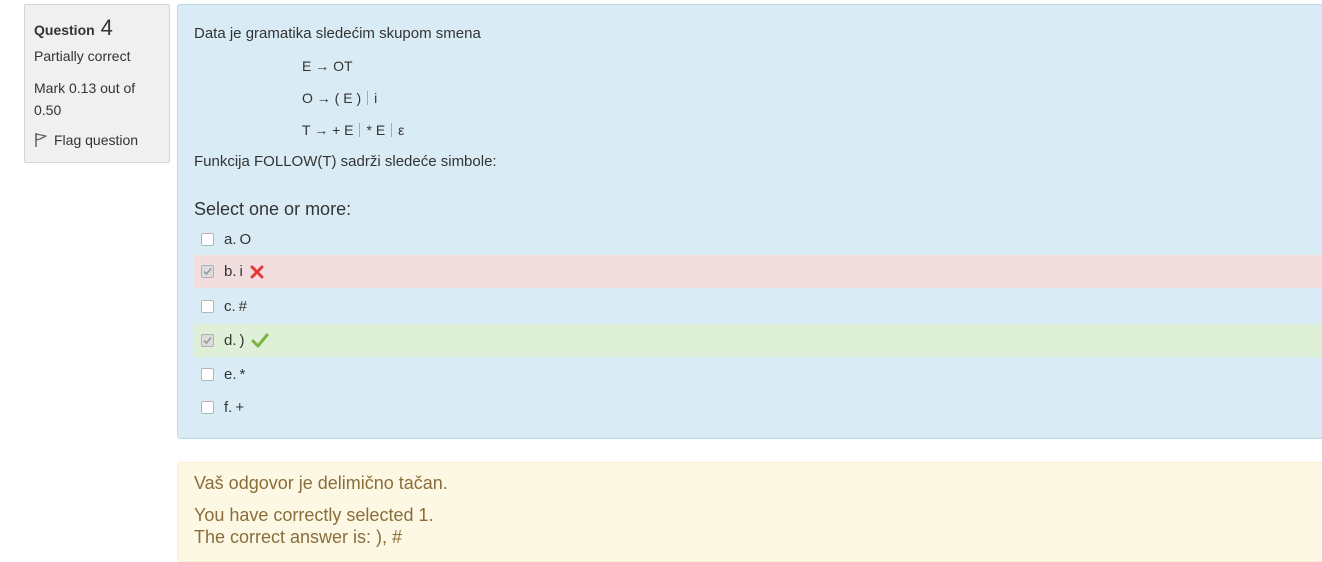 The image size is (1322, 562). I want to click on specific-feedback: Vaš odgovor je delimično tačan., so click(321, 483).